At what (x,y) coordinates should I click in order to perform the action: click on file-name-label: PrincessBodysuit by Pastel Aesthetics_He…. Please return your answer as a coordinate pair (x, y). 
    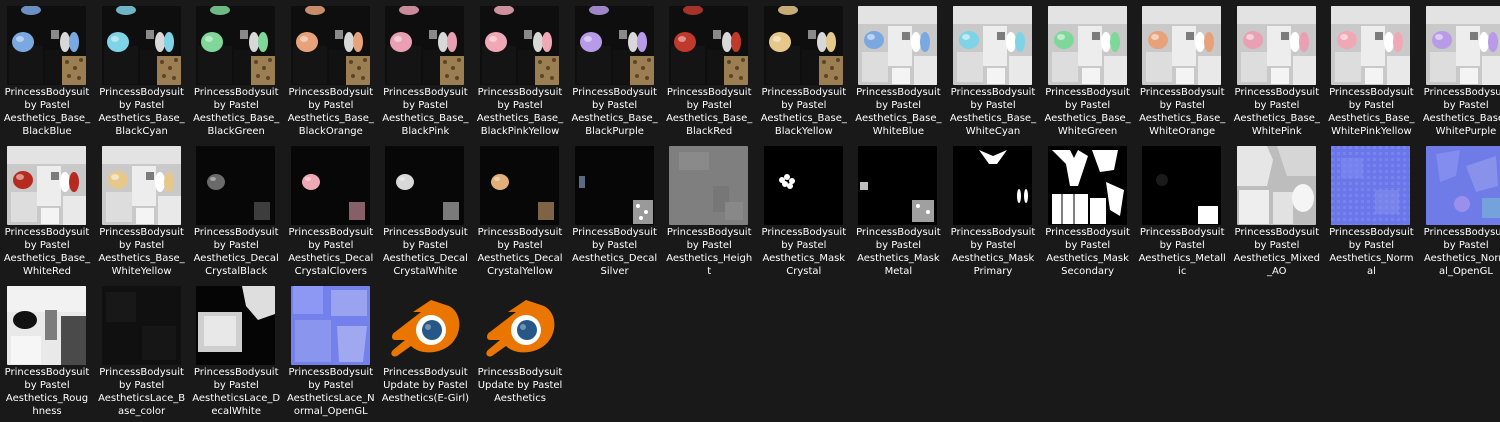
    Looking at the image, I should click on (709, 252).